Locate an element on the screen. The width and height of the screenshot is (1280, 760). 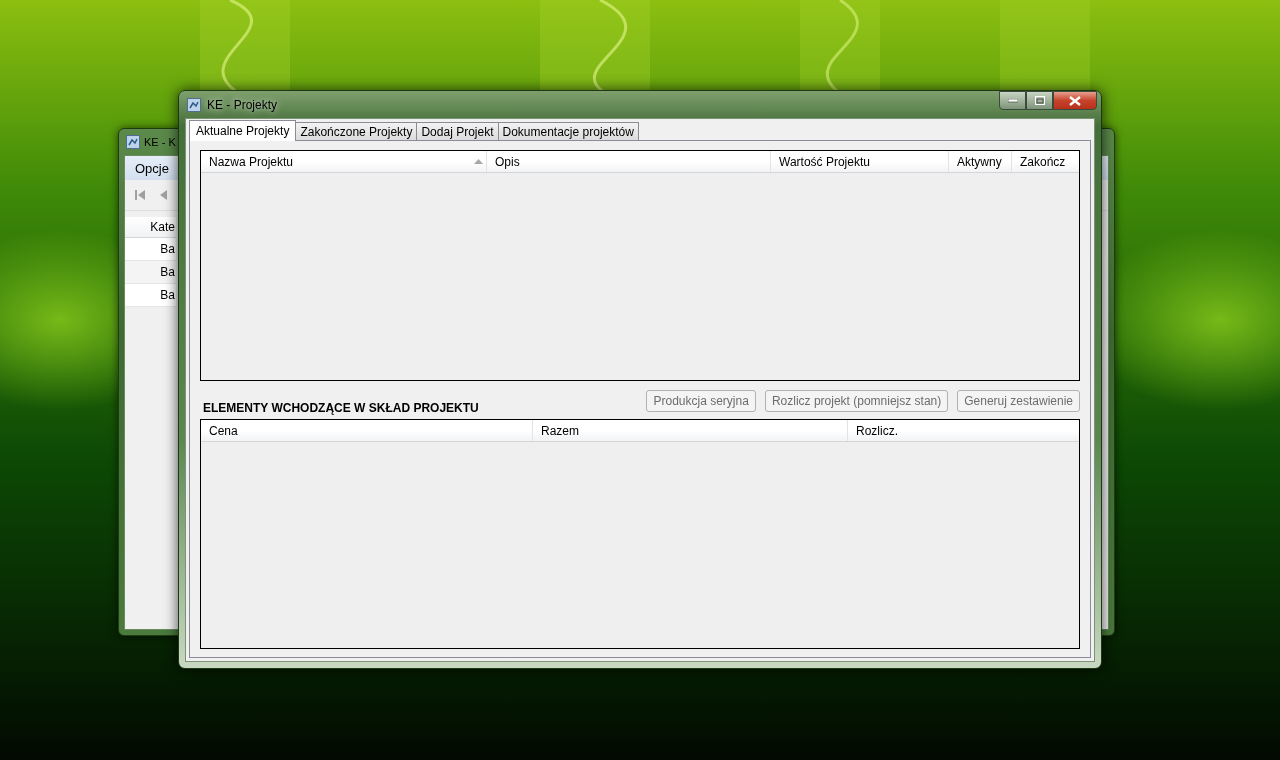
minimize-button is located at coordinates (1012, 100).